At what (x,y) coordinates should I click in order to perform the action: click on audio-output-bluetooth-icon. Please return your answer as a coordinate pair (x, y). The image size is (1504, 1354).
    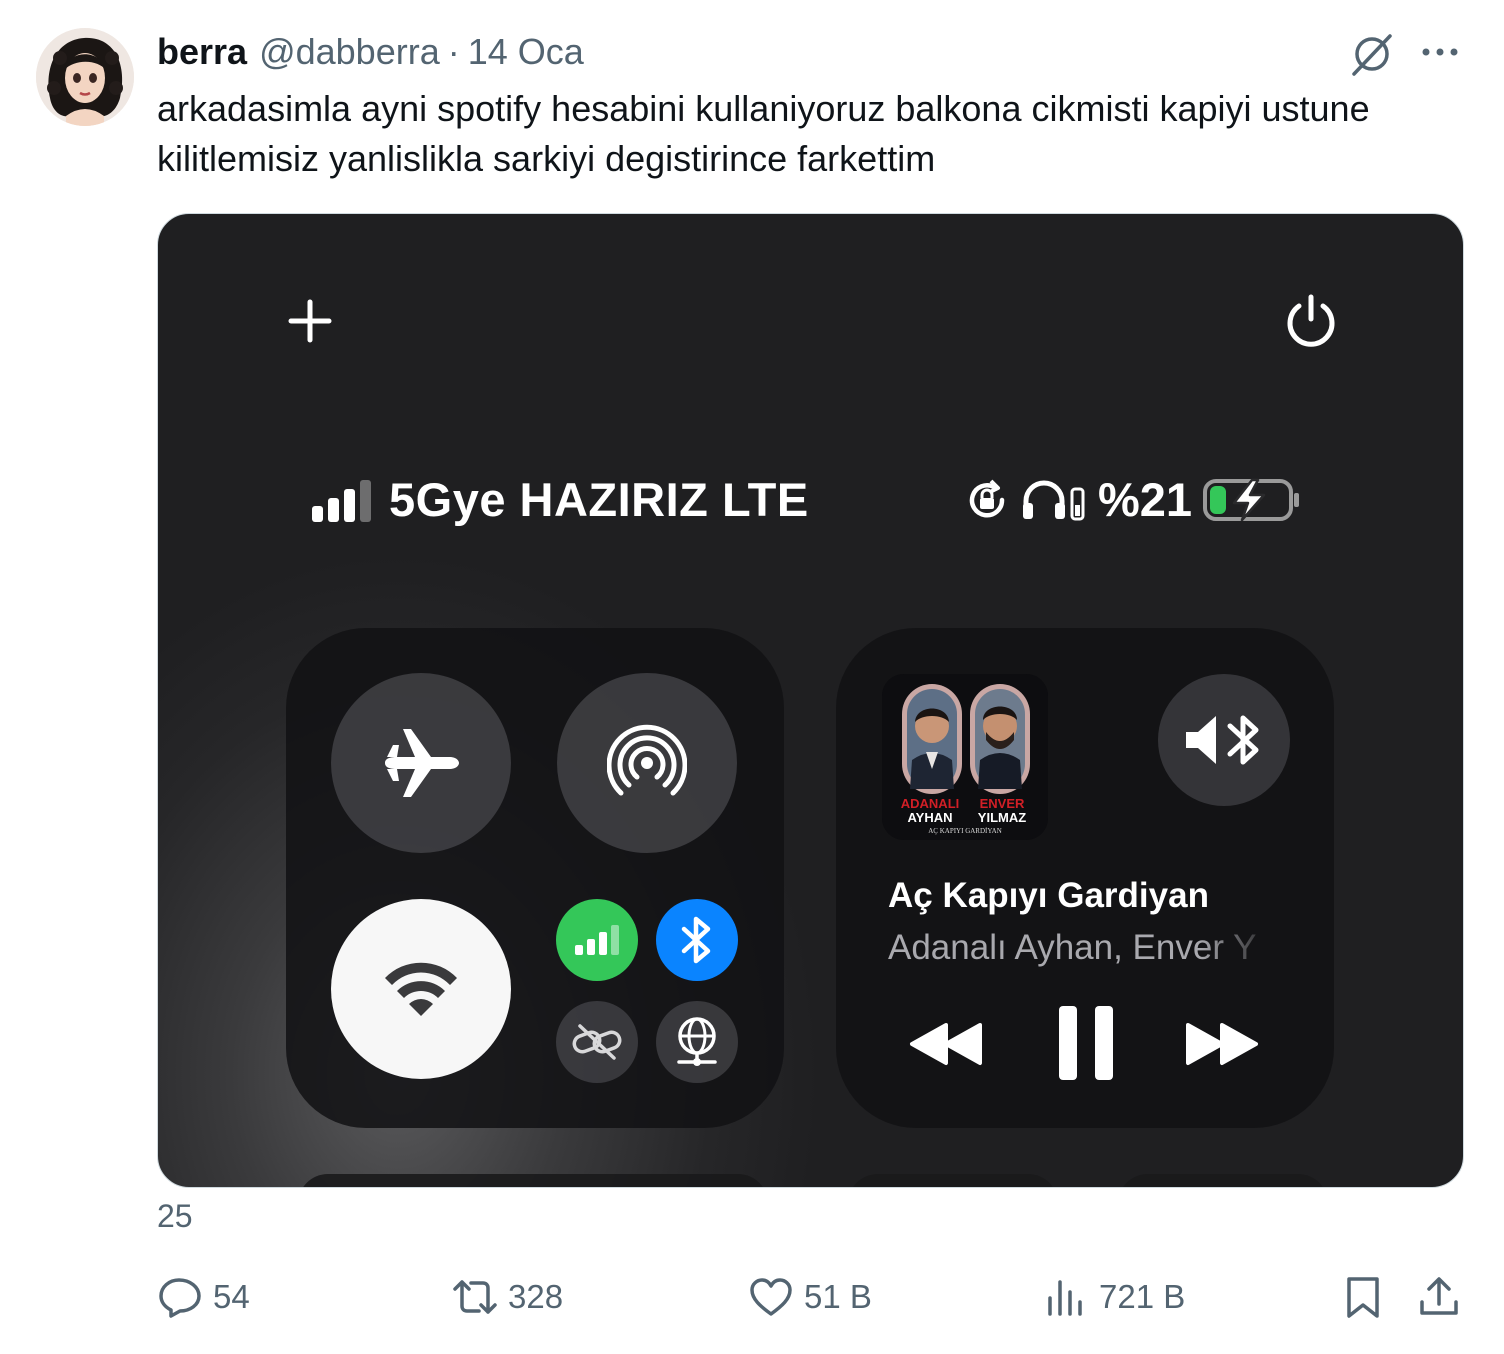
    Looking at the image, I should click on (1222, 740).